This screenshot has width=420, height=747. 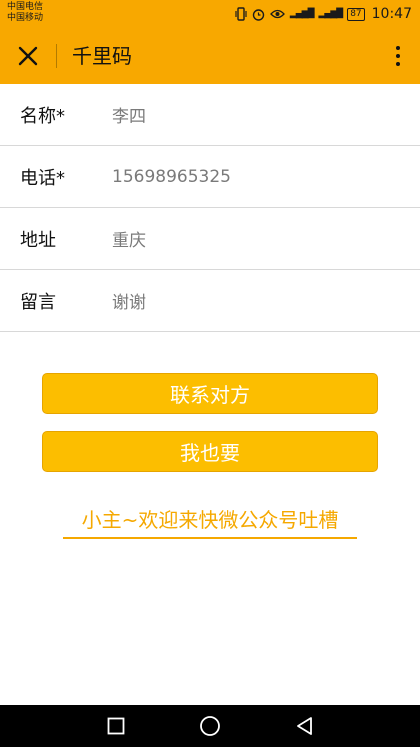 What do you see at coordinates (102, 56) in the screenshot?
I see `page-title: 千里码` at bounding box center [102, 56].